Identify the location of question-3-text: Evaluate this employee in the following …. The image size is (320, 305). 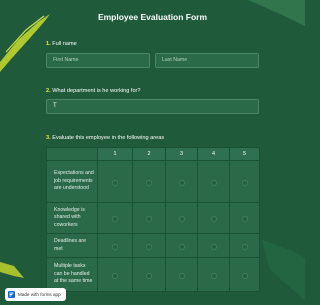
(108, 138).